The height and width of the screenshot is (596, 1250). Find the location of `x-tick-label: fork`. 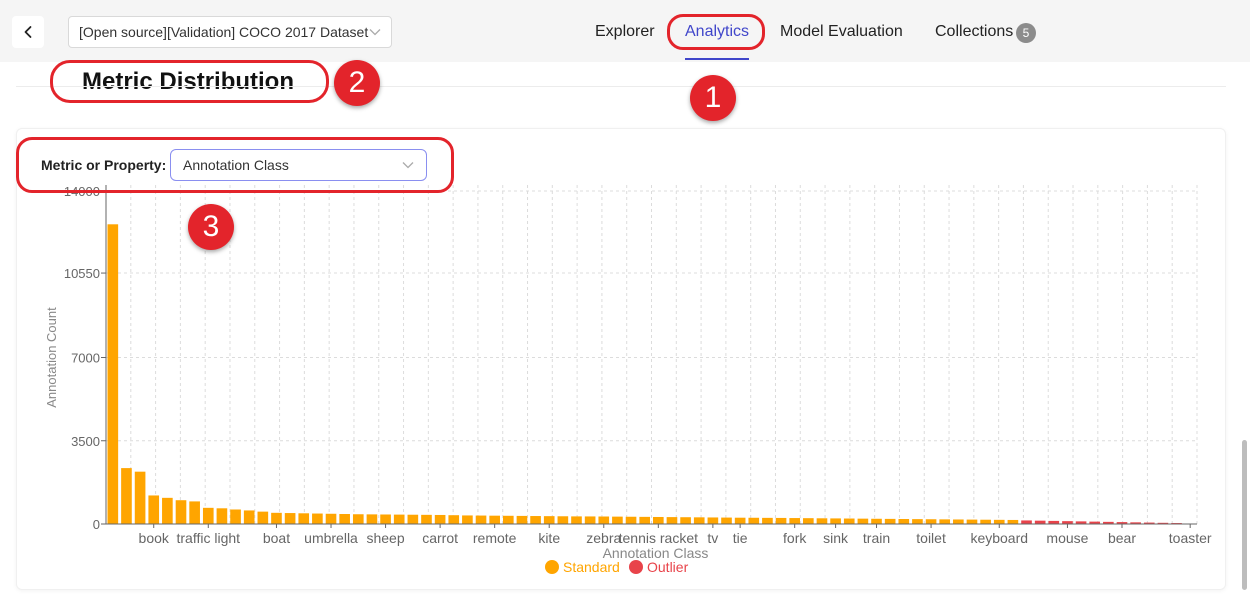

x-tick-label: fork is located at coordinates (795, 538).